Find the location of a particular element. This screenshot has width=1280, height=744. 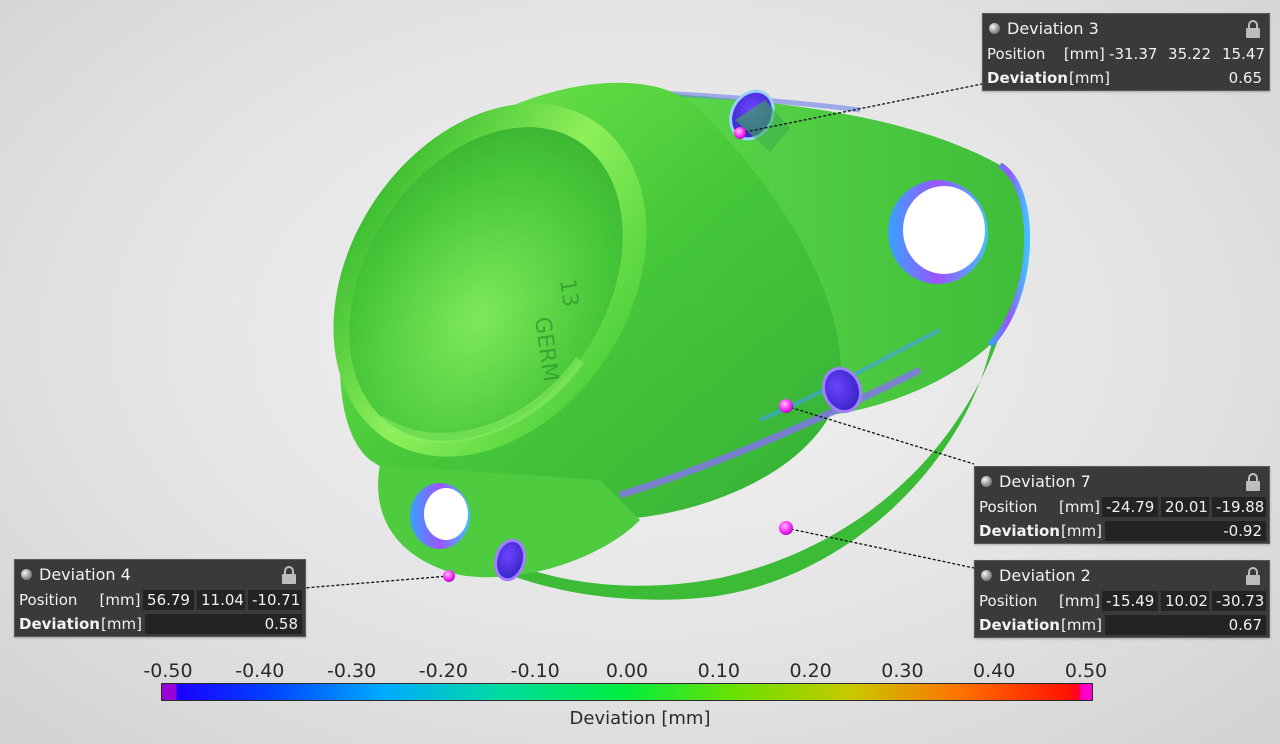

deviation-row: Deviation [mm] -0.92 is located at coordinates (1122, 531).